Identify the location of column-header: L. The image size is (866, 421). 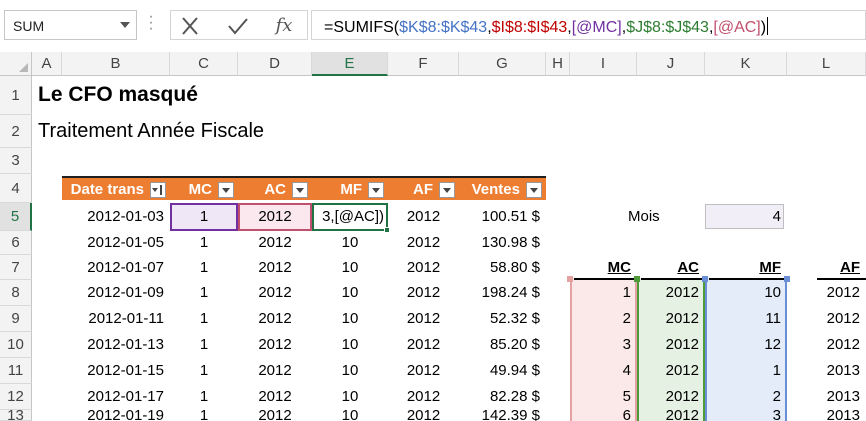
(826, 64).